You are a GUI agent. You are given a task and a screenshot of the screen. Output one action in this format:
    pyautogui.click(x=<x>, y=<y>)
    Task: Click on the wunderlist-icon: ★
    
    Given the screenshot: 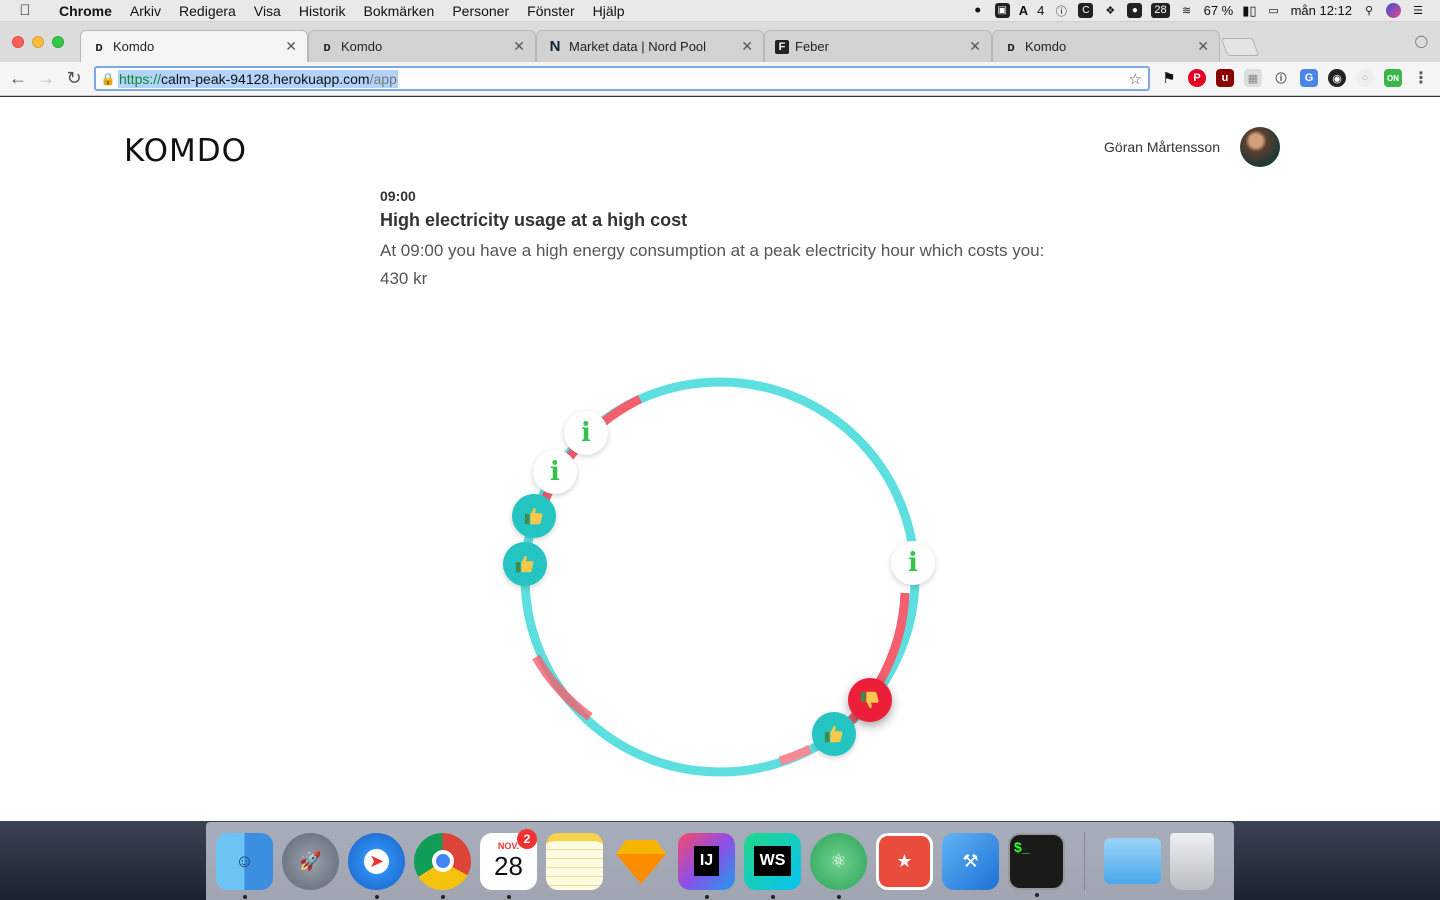 What is the action you would take?
    pyautogui.click(x=904, y=861)
    